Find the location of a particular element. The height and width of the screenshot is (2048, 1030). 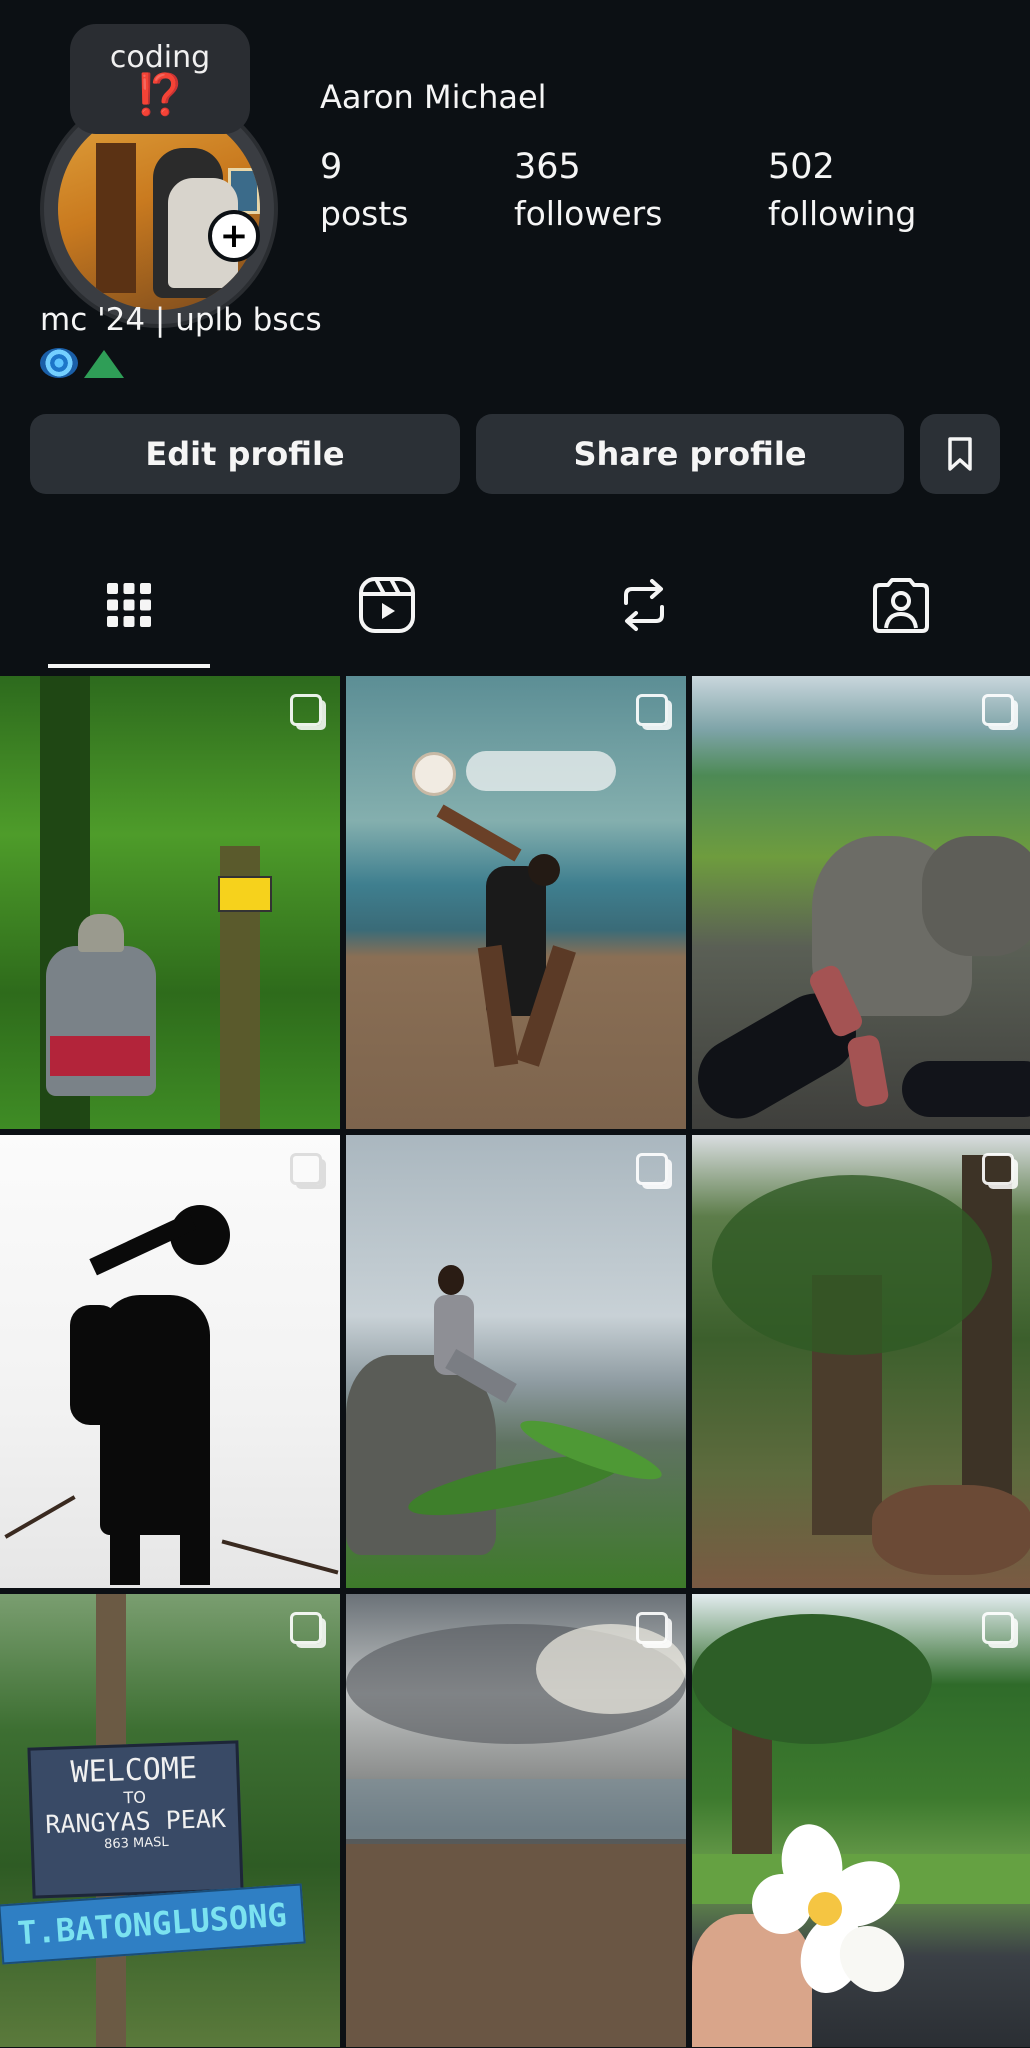

avatar is located at coordinates (159, 209).